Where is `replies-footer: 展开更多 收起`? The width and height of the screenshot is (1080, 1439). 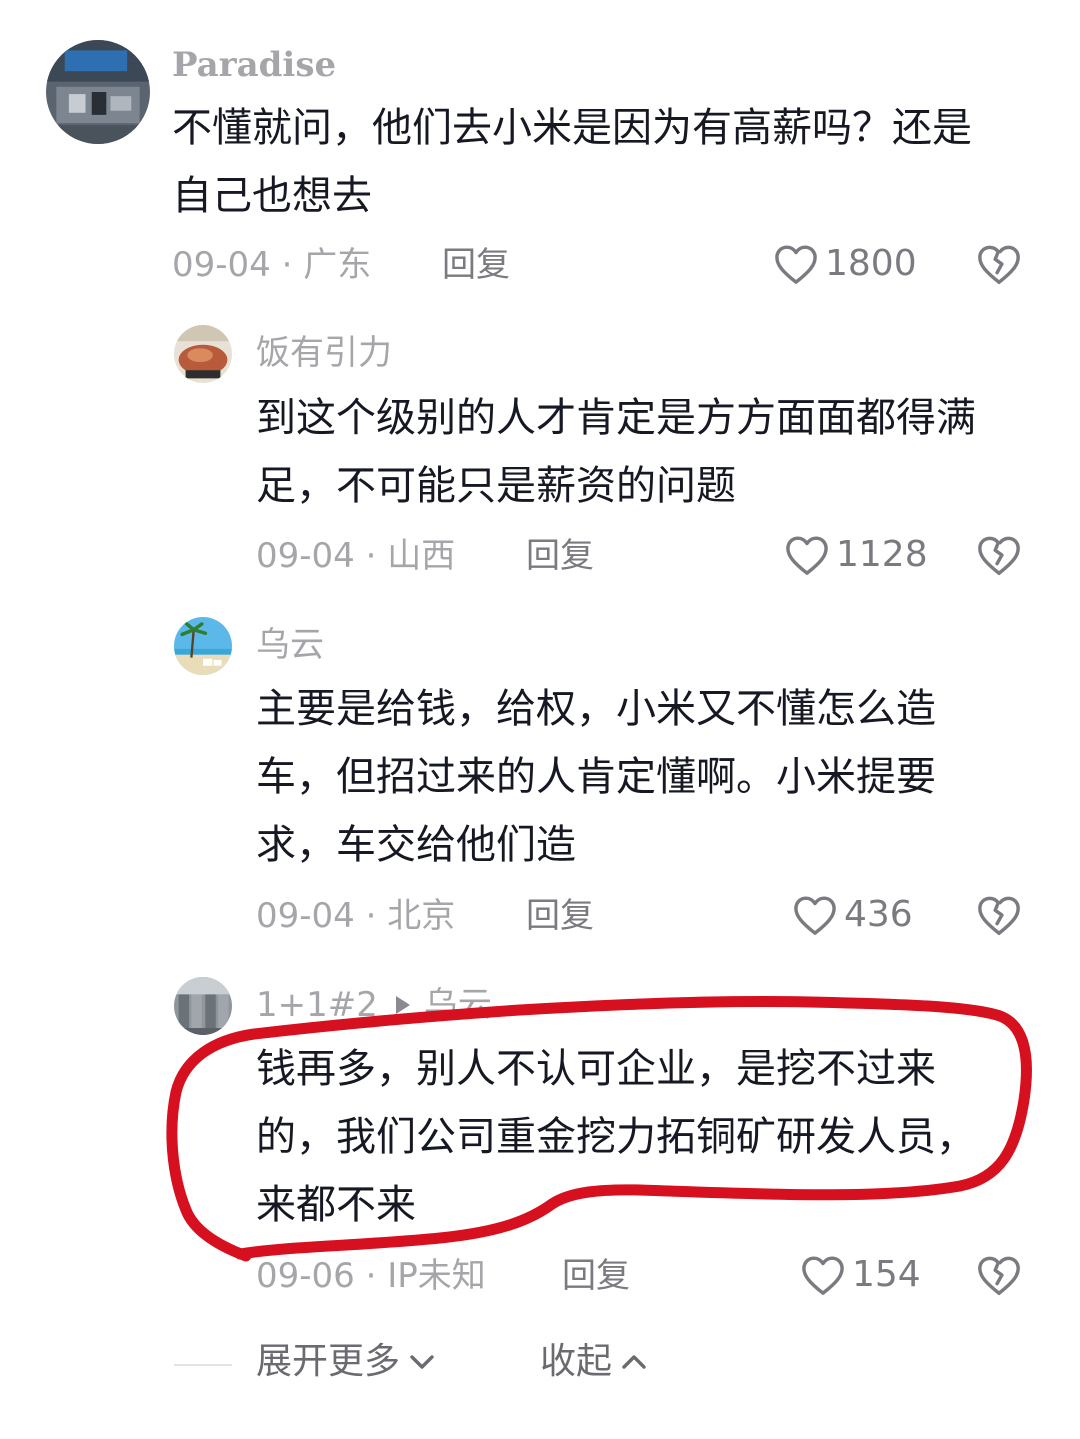 replies-footer: 展开更多 收起 is located at coordinates (540, 1365).